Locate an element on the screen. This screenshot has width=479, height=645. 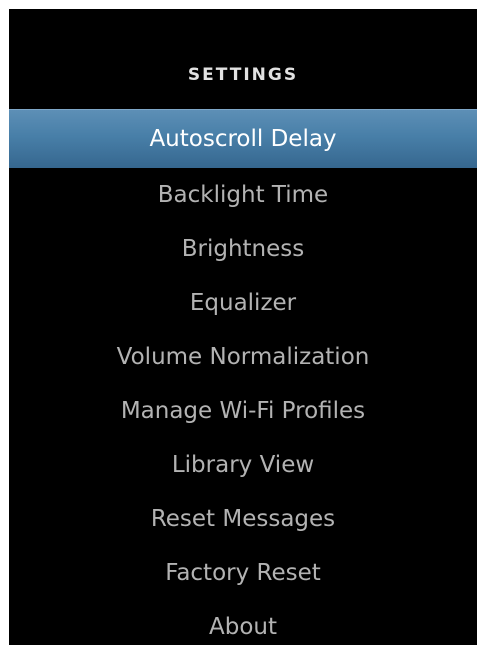
menu-item-about: About is located at coordinates (243, 622).